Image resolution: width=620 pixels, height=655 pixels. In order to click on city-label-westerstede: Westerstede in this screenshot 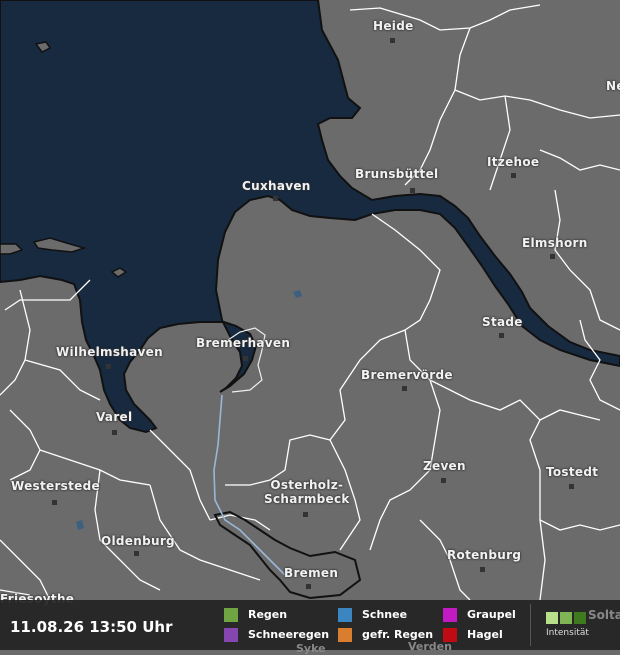, I will do `click(55, 486)`.